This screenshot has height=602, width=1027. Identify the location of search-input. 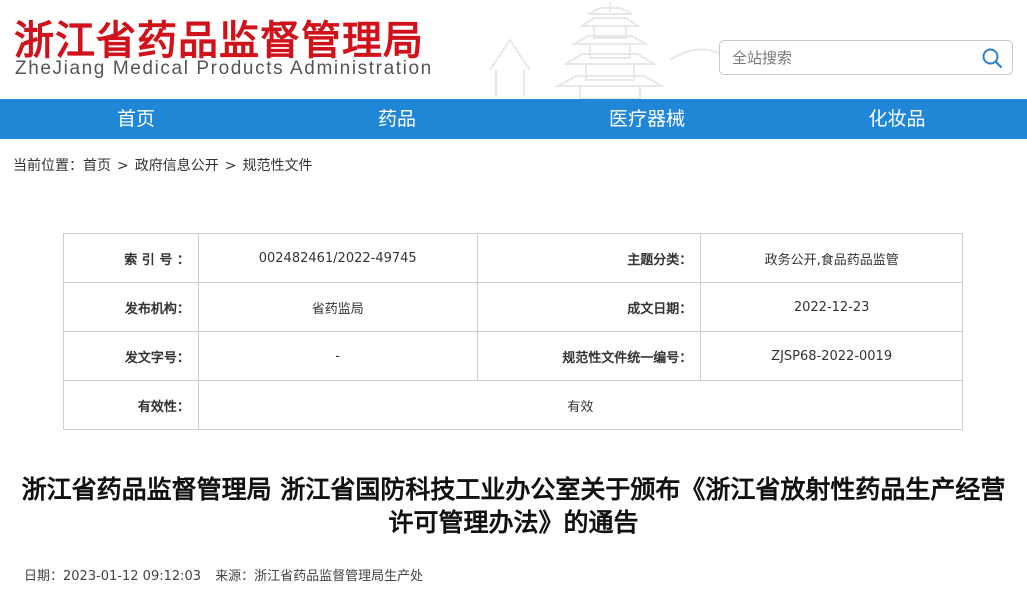
(852, 57).